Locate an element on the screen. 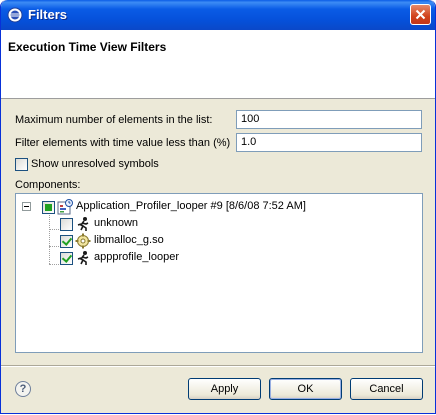  ok-button: OK is located at coordinates (305, 389).